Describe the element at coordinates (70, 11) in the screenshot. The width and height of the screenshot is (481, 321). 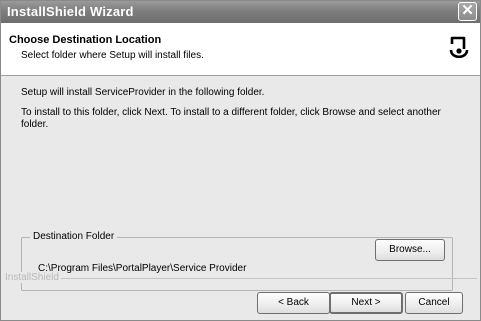
I see `window-title: InstallShield Wizard` at that location.